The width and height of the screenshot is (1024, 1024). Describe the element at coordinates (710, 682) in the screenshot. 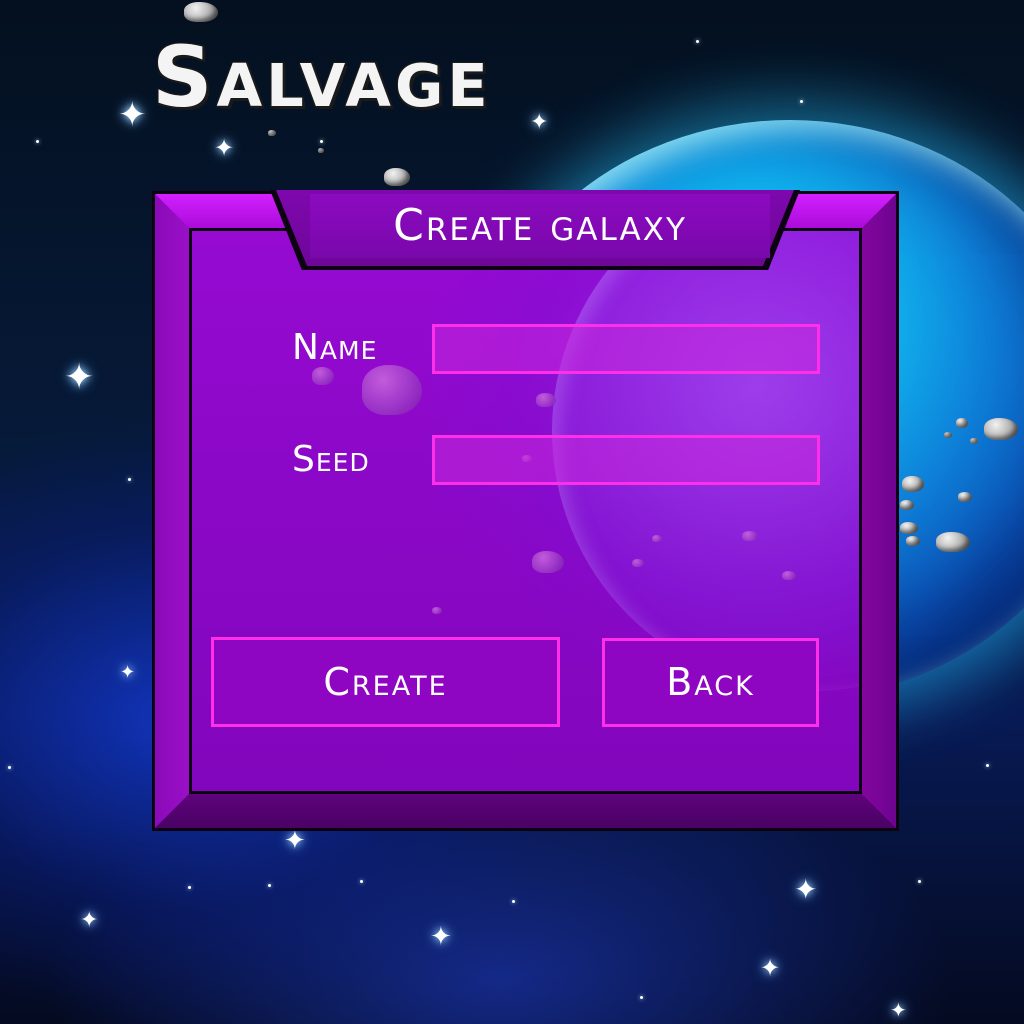

I see `back-button: Back` at that location.